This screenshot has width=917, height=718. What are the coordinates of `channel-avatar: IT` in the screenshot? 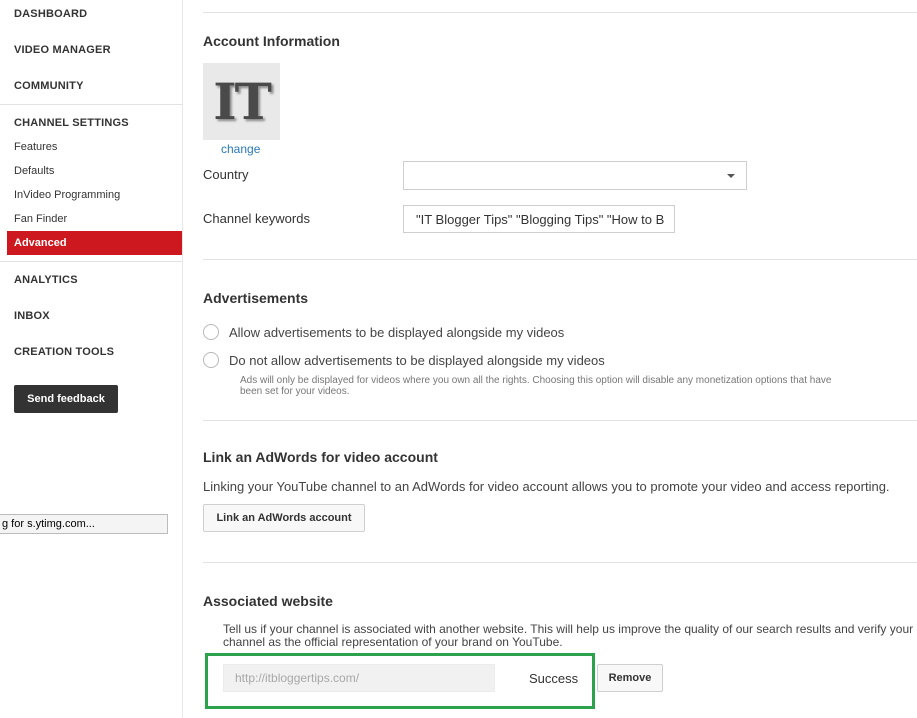 It's located at (241, 101).